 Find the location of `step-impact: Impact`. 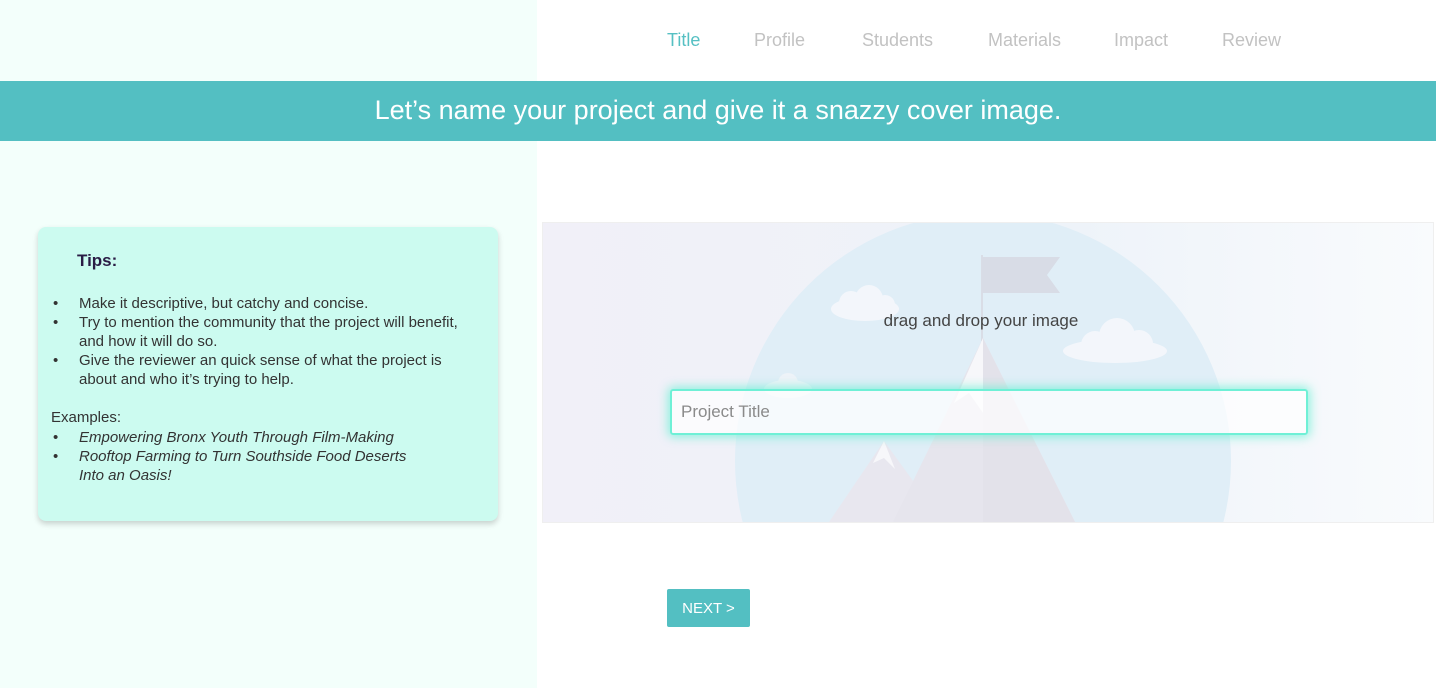

step-impact: Impact is located at coordinates (1141, 40).